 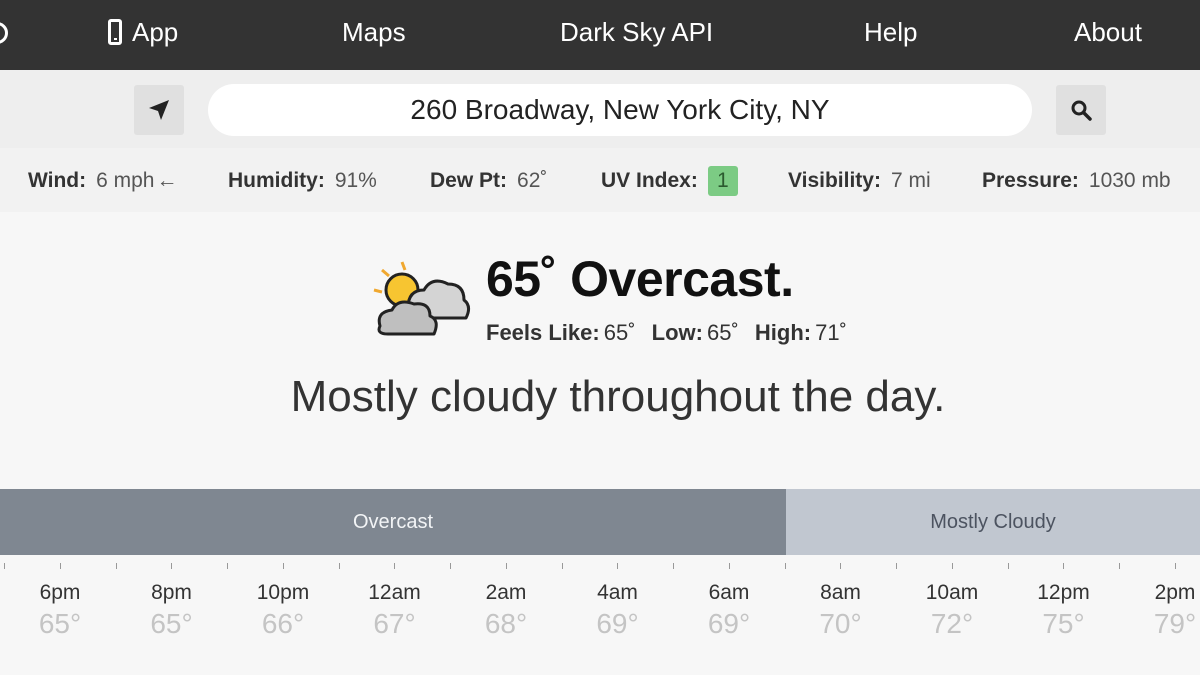 I want to click on nav-app-link: App, so click(x=143, y=32).